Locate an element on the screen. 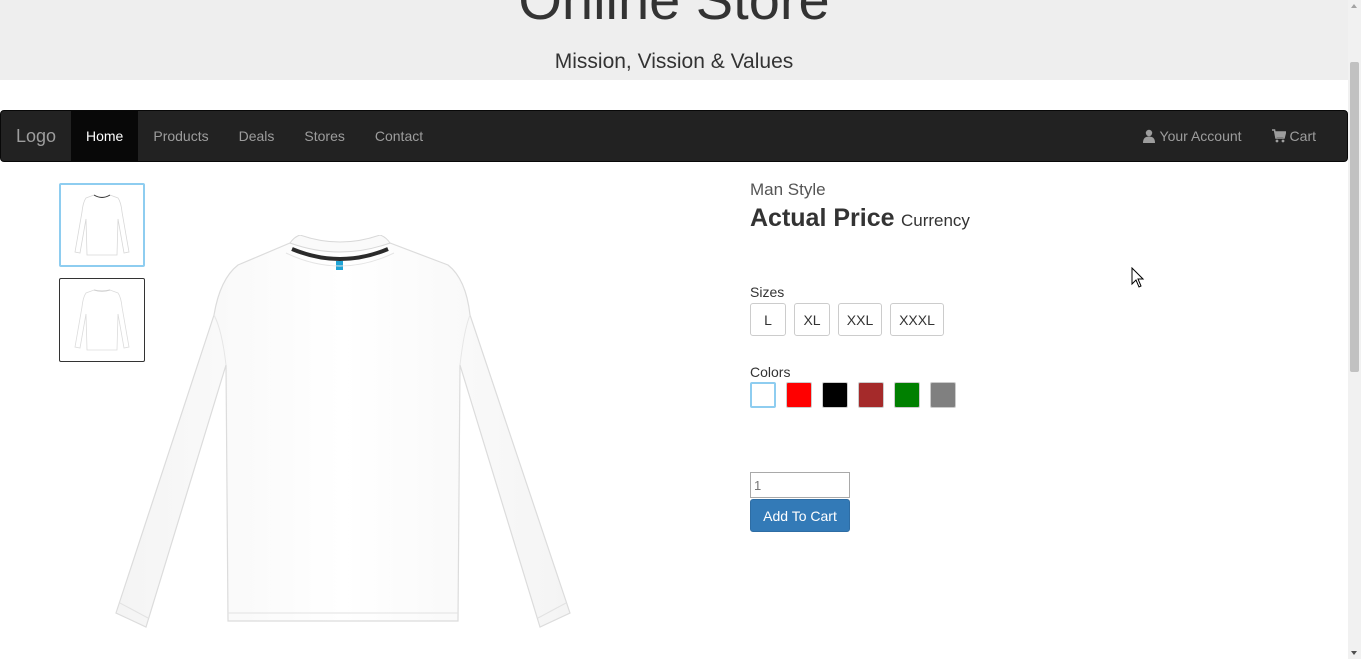  size-option-xxl: XXL is located at coordinates (860, 319).